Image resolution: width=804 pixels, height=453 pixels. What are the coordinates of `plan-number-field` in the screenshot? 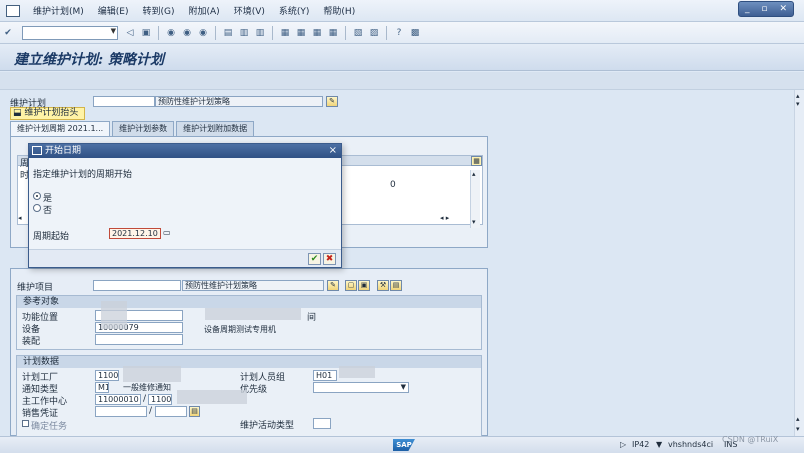 It's located at (124, 101).